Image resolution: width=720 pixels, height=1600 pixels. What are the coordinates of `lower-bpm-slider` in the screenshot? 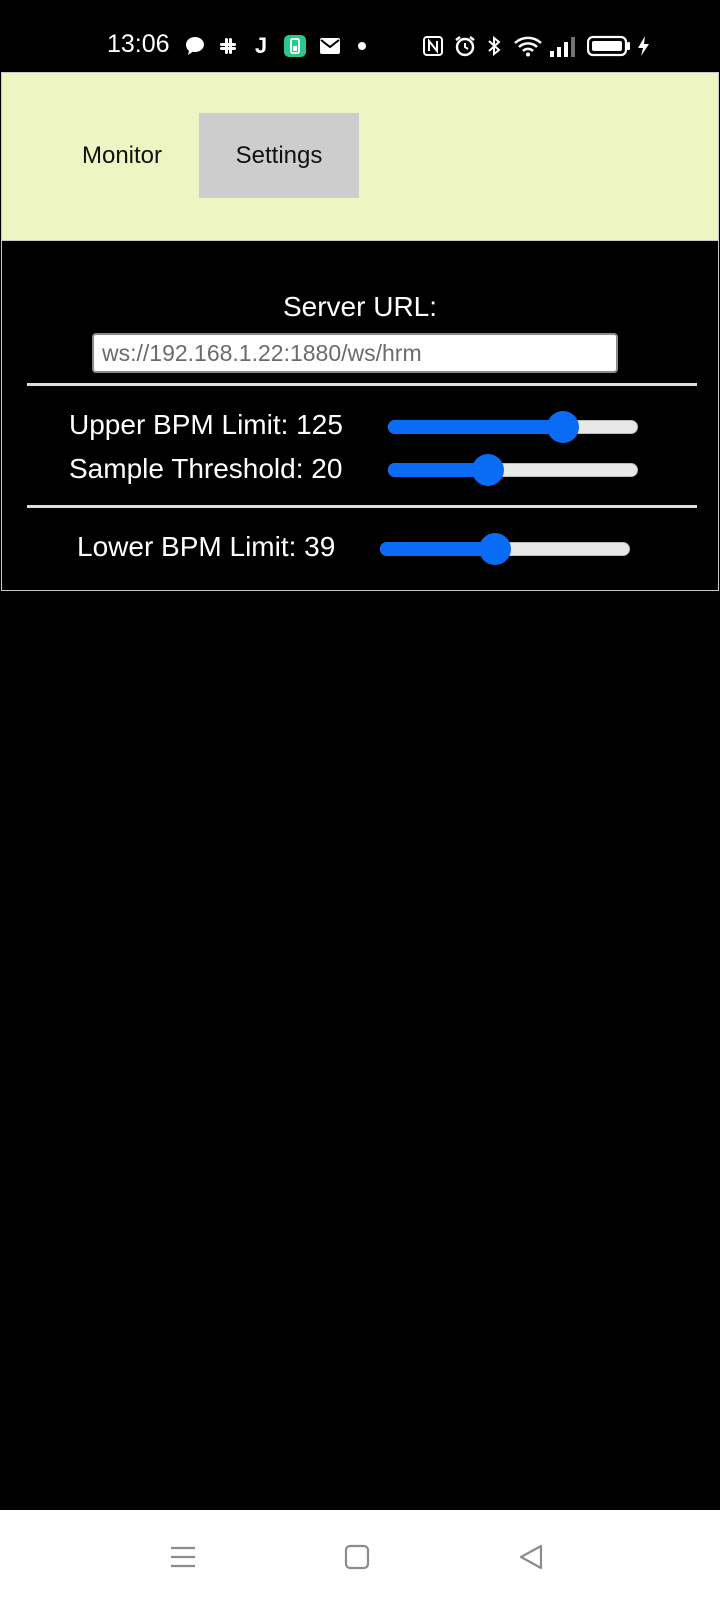 It's located at (505, 549).